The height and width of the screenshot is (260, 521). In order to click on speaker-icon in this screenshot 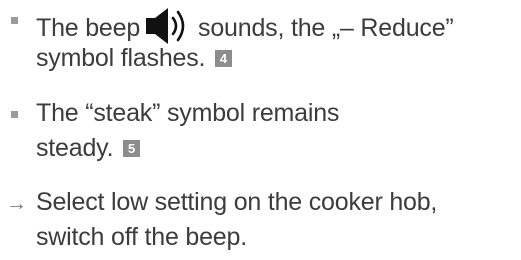, I will do `click(165, 26)`.